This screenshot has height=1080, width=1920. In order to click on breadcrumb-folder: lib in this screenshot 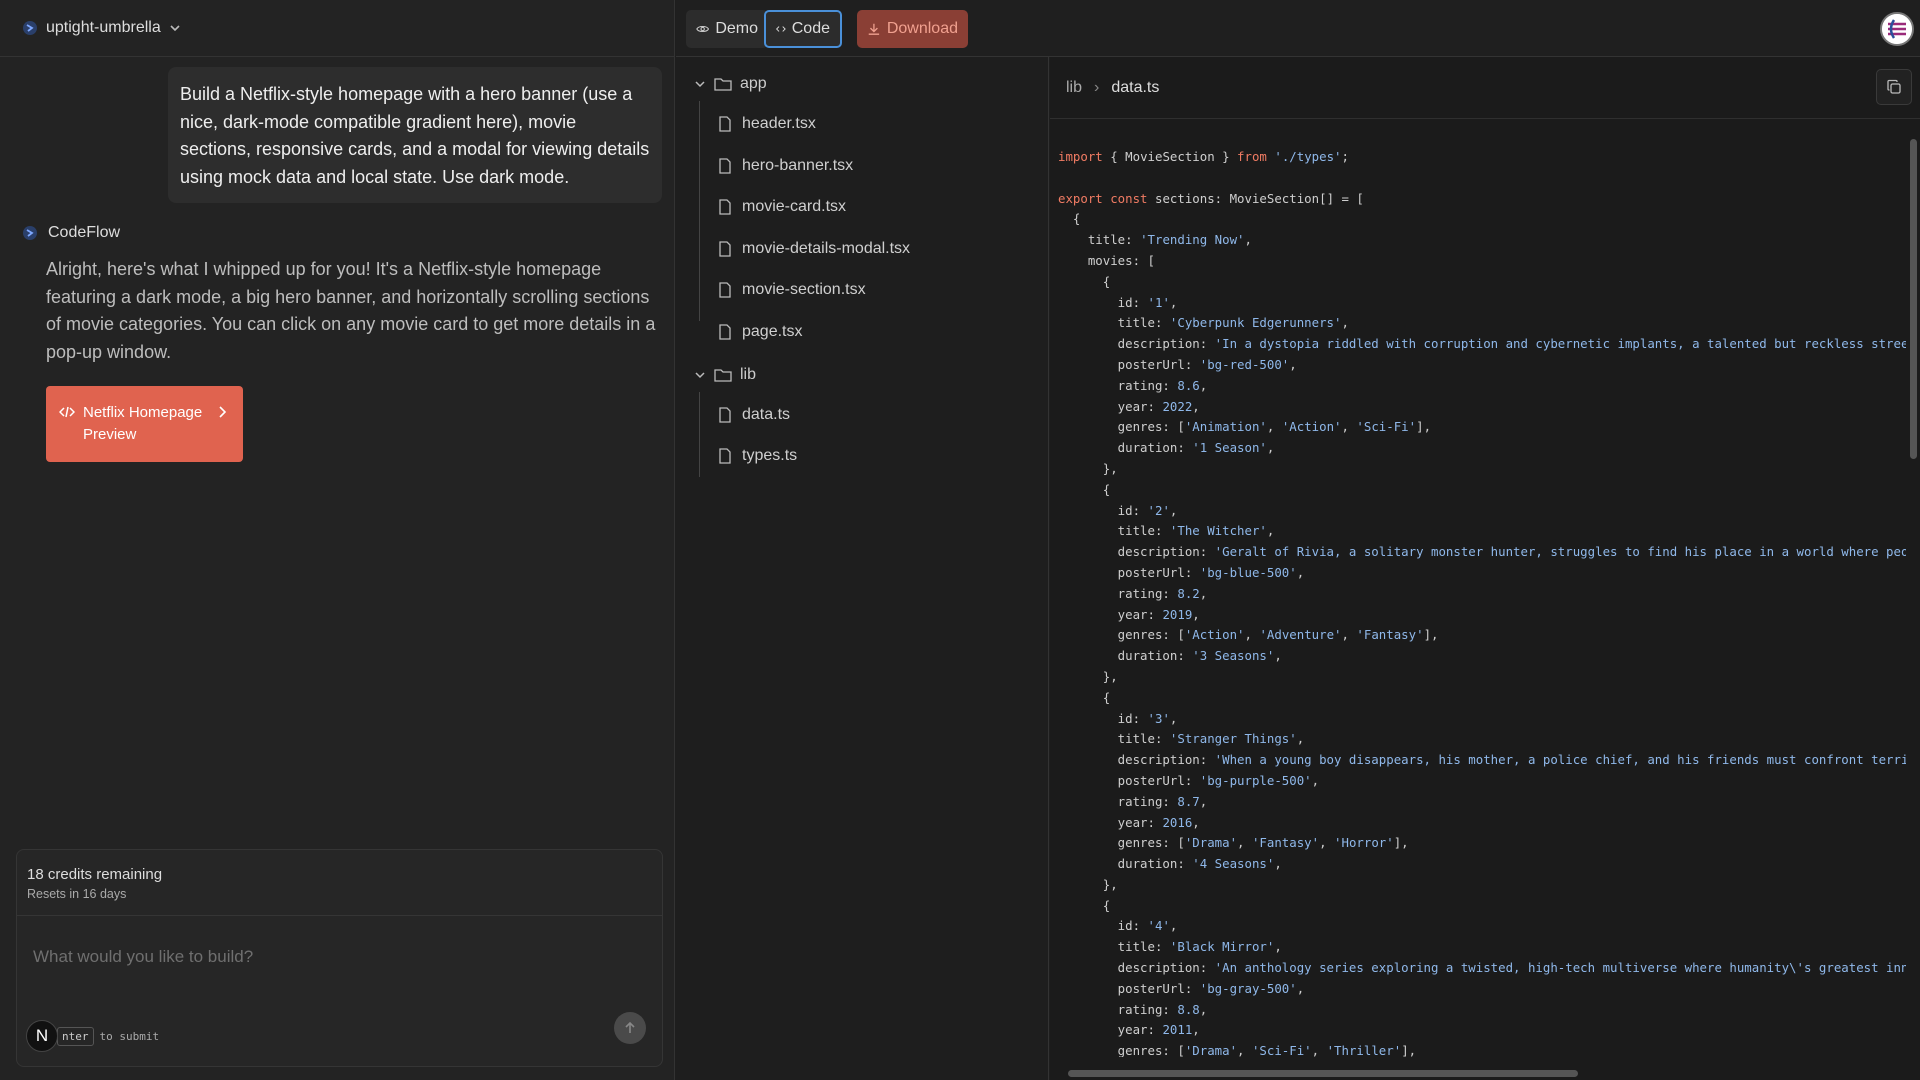, I will do `click(1074, 88)`.